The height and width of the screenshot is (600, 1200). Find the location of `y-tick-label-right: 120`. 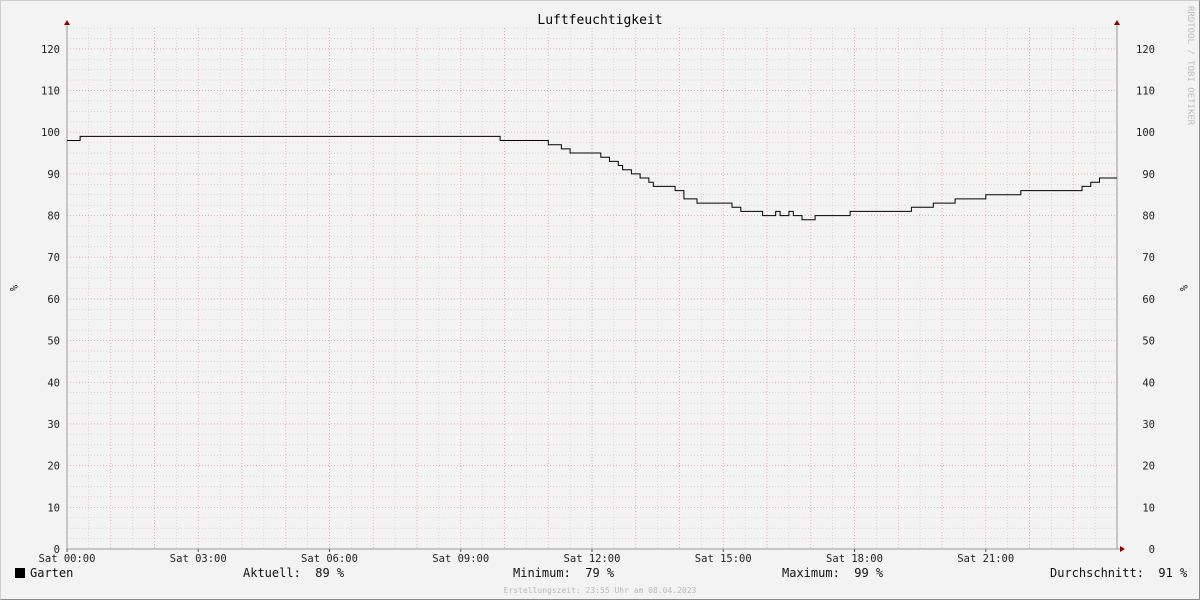

y-tick-label-right: 120 is located at coordinates (1145, 50).